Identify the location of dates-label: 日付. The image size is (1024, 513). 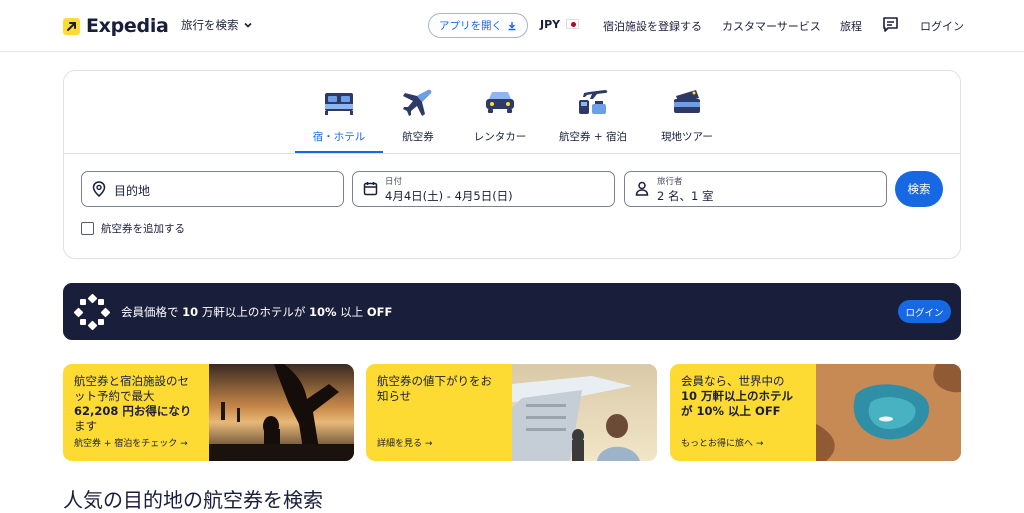
(394, 182).